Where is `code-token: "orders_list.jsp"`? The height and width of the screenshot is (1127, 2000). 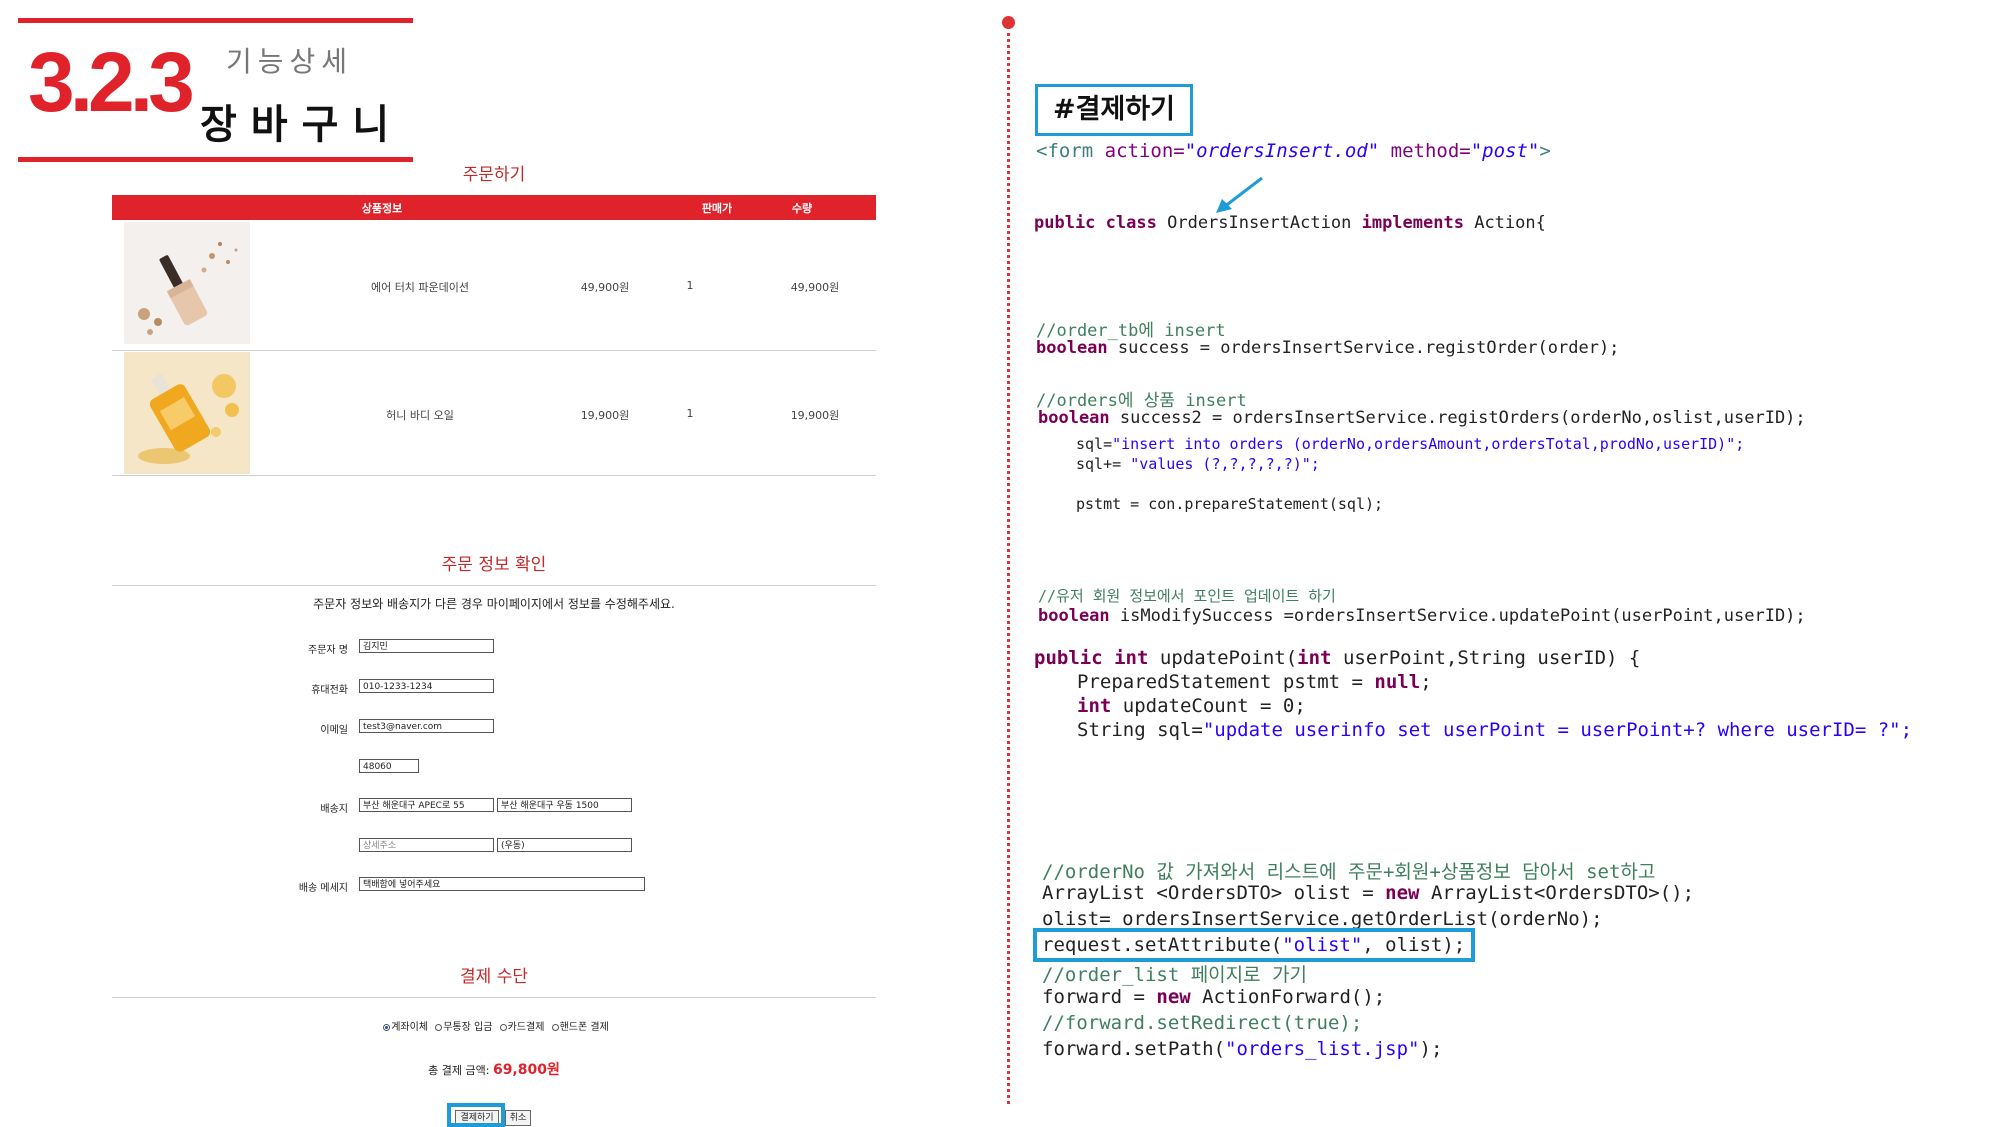 code-token: "orders_list.jsp" is located at coordinates (1322, 1049).